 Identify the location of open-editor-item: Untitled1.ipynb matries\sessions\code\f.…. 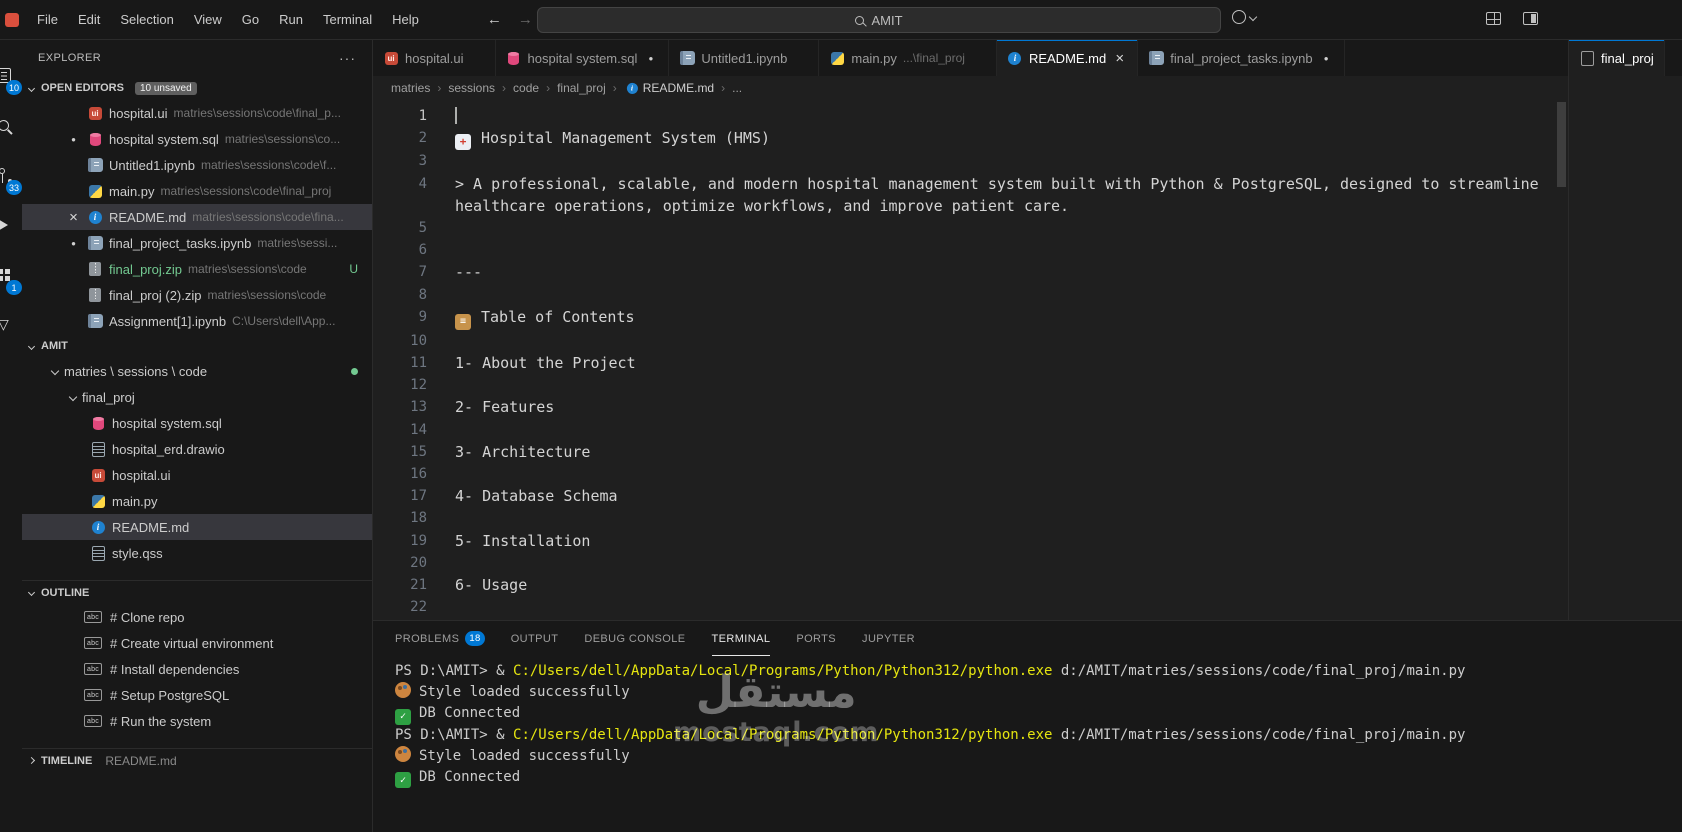
(197, 165).